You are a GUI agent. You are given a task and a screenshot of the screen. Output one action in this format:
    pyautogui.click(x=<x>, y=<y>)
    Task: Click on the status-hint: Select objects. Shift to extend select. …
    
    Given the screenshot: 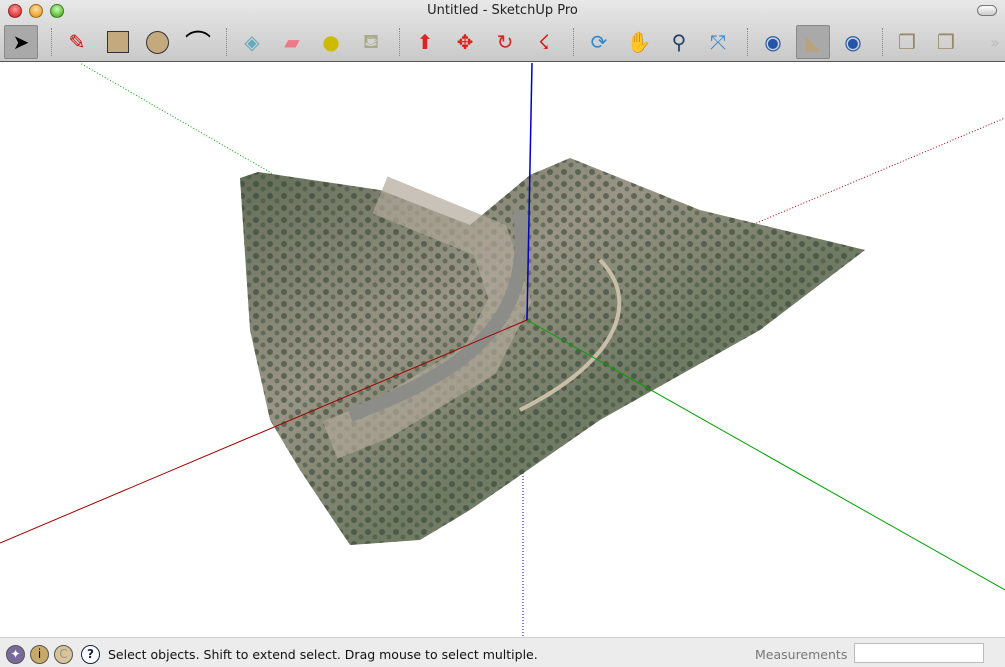 What is the action you would take?
    pyautogui.click(x=323, y=654)
    